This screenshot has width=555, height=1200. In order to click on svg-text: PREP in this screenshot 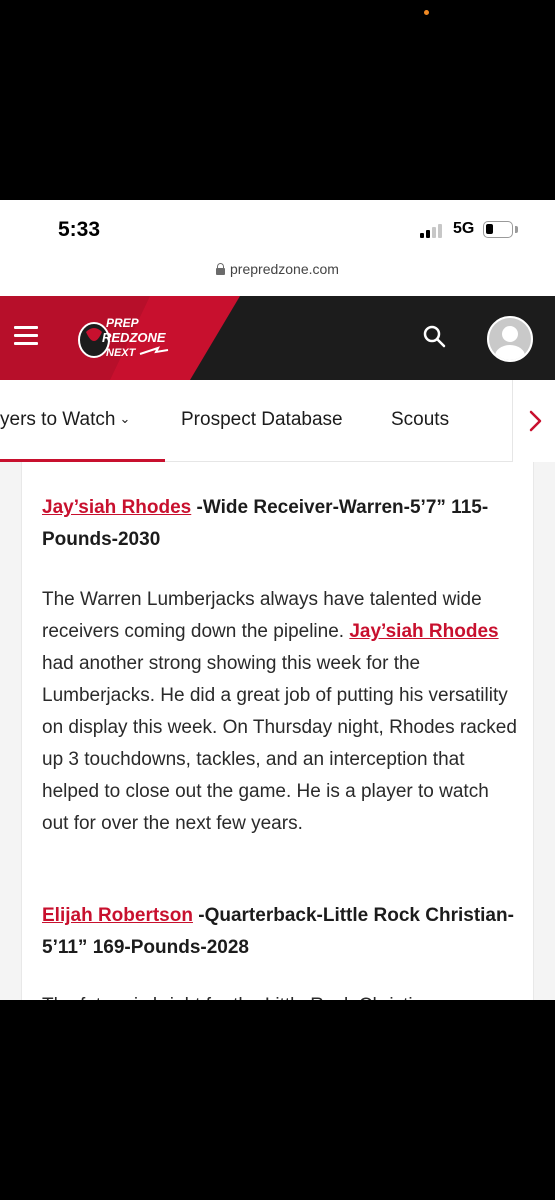, I will do `click(123, 323)`.